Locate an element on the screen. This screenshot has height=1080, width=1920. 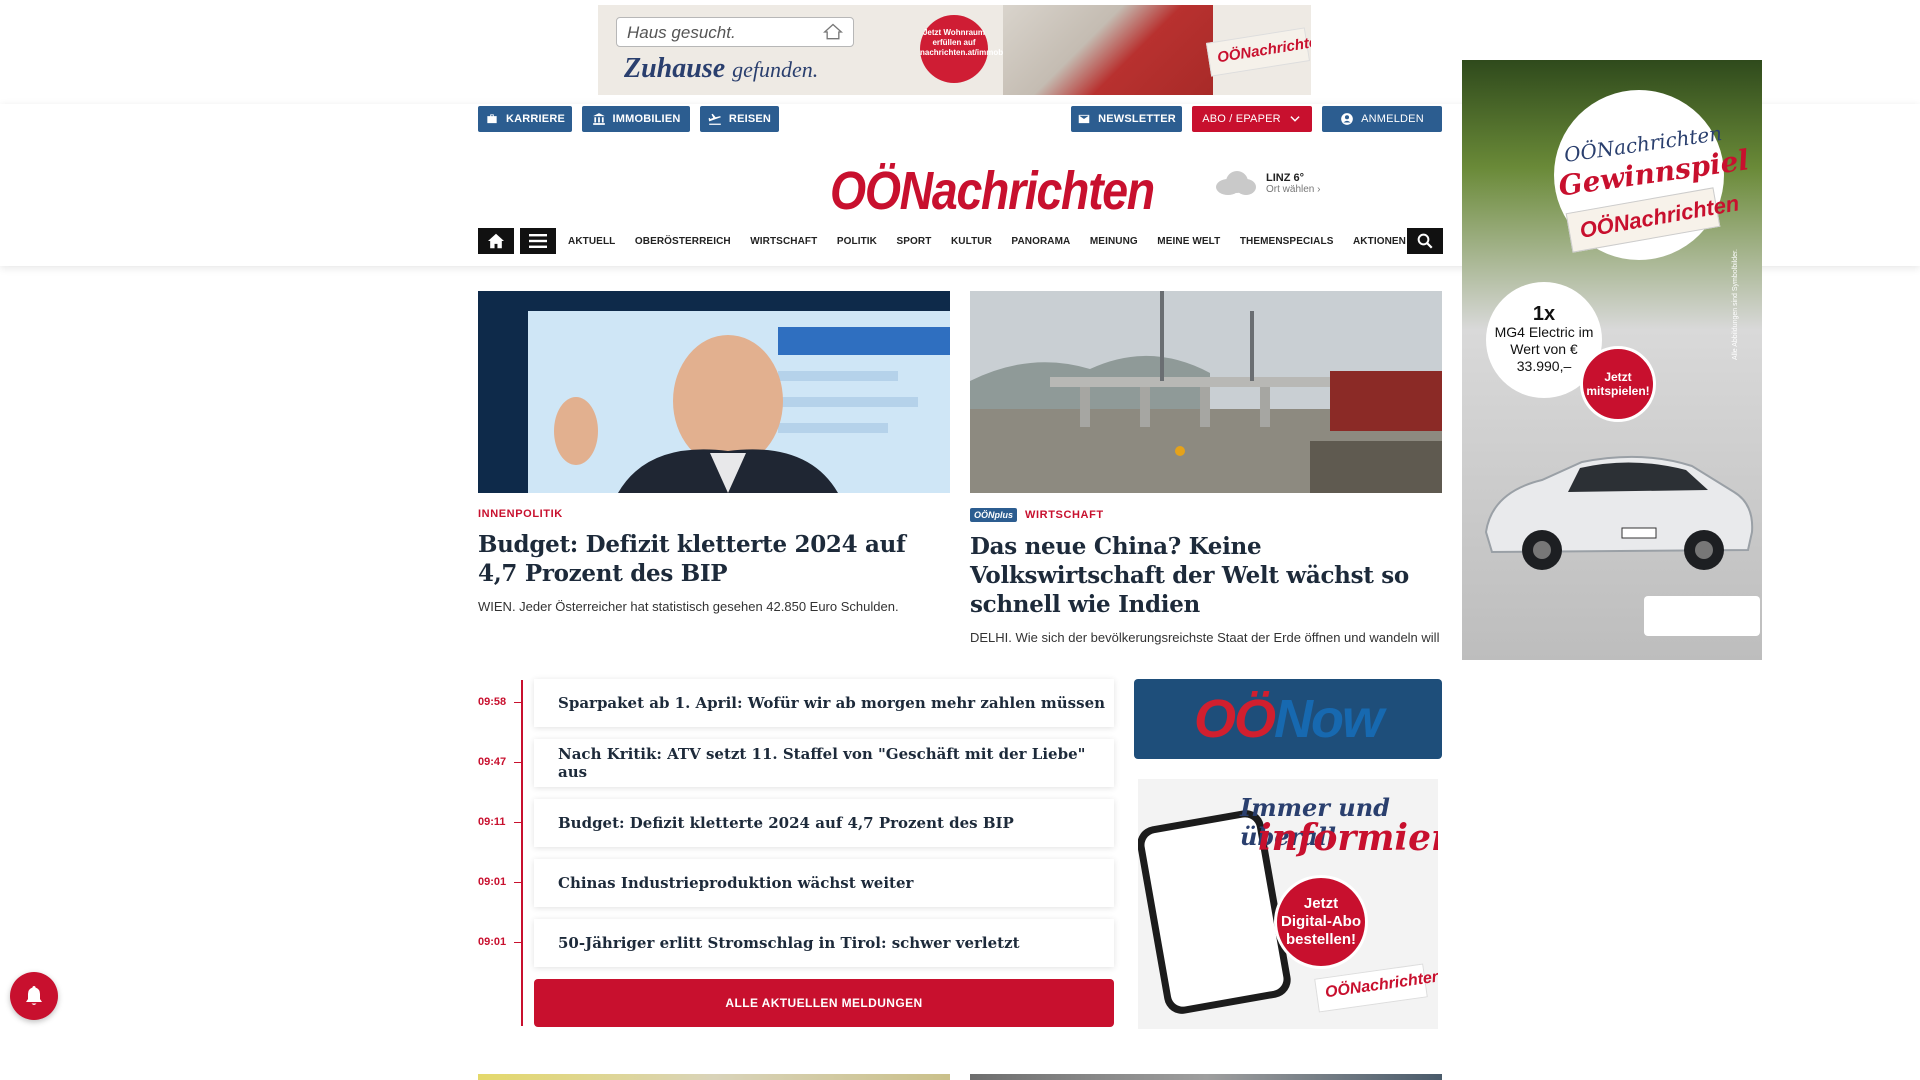
menu-button is located at coordinates (538, 241).